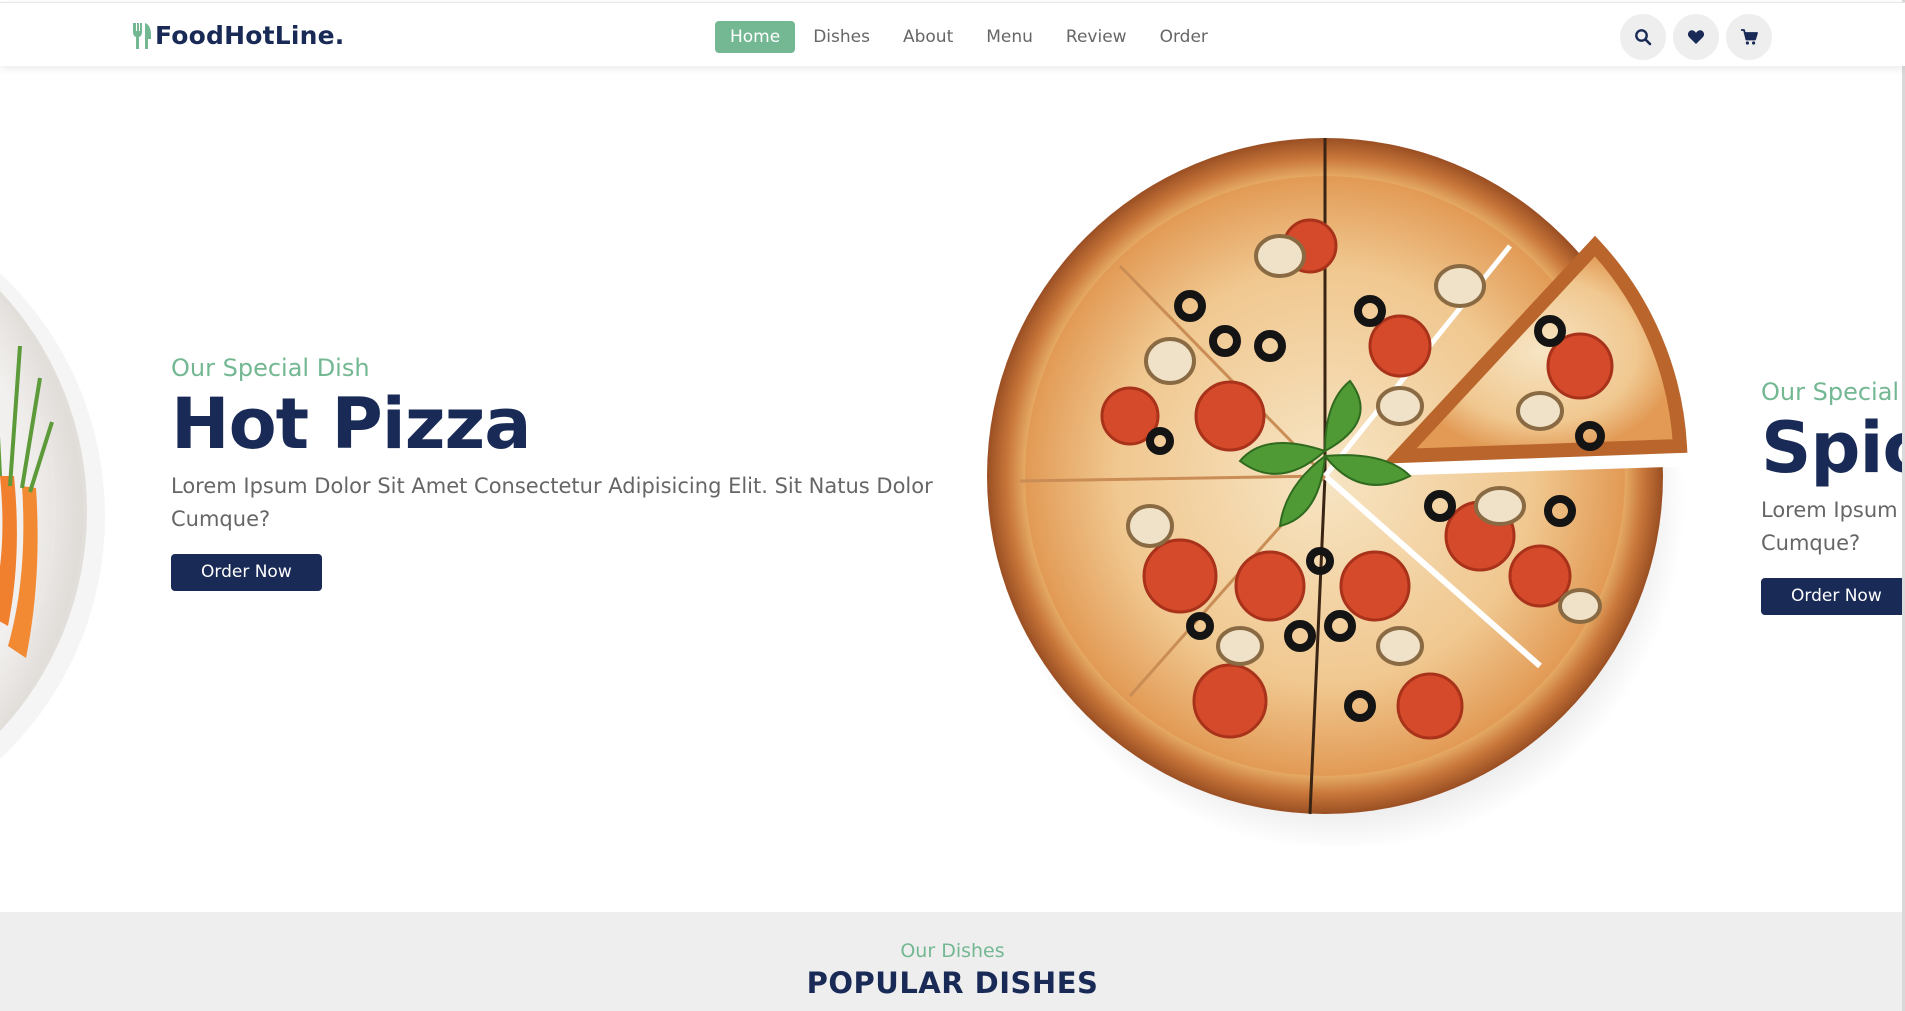 This screenshot has width=1905, height=1011. I want to click on nav-home: Home, so click(755, 37).